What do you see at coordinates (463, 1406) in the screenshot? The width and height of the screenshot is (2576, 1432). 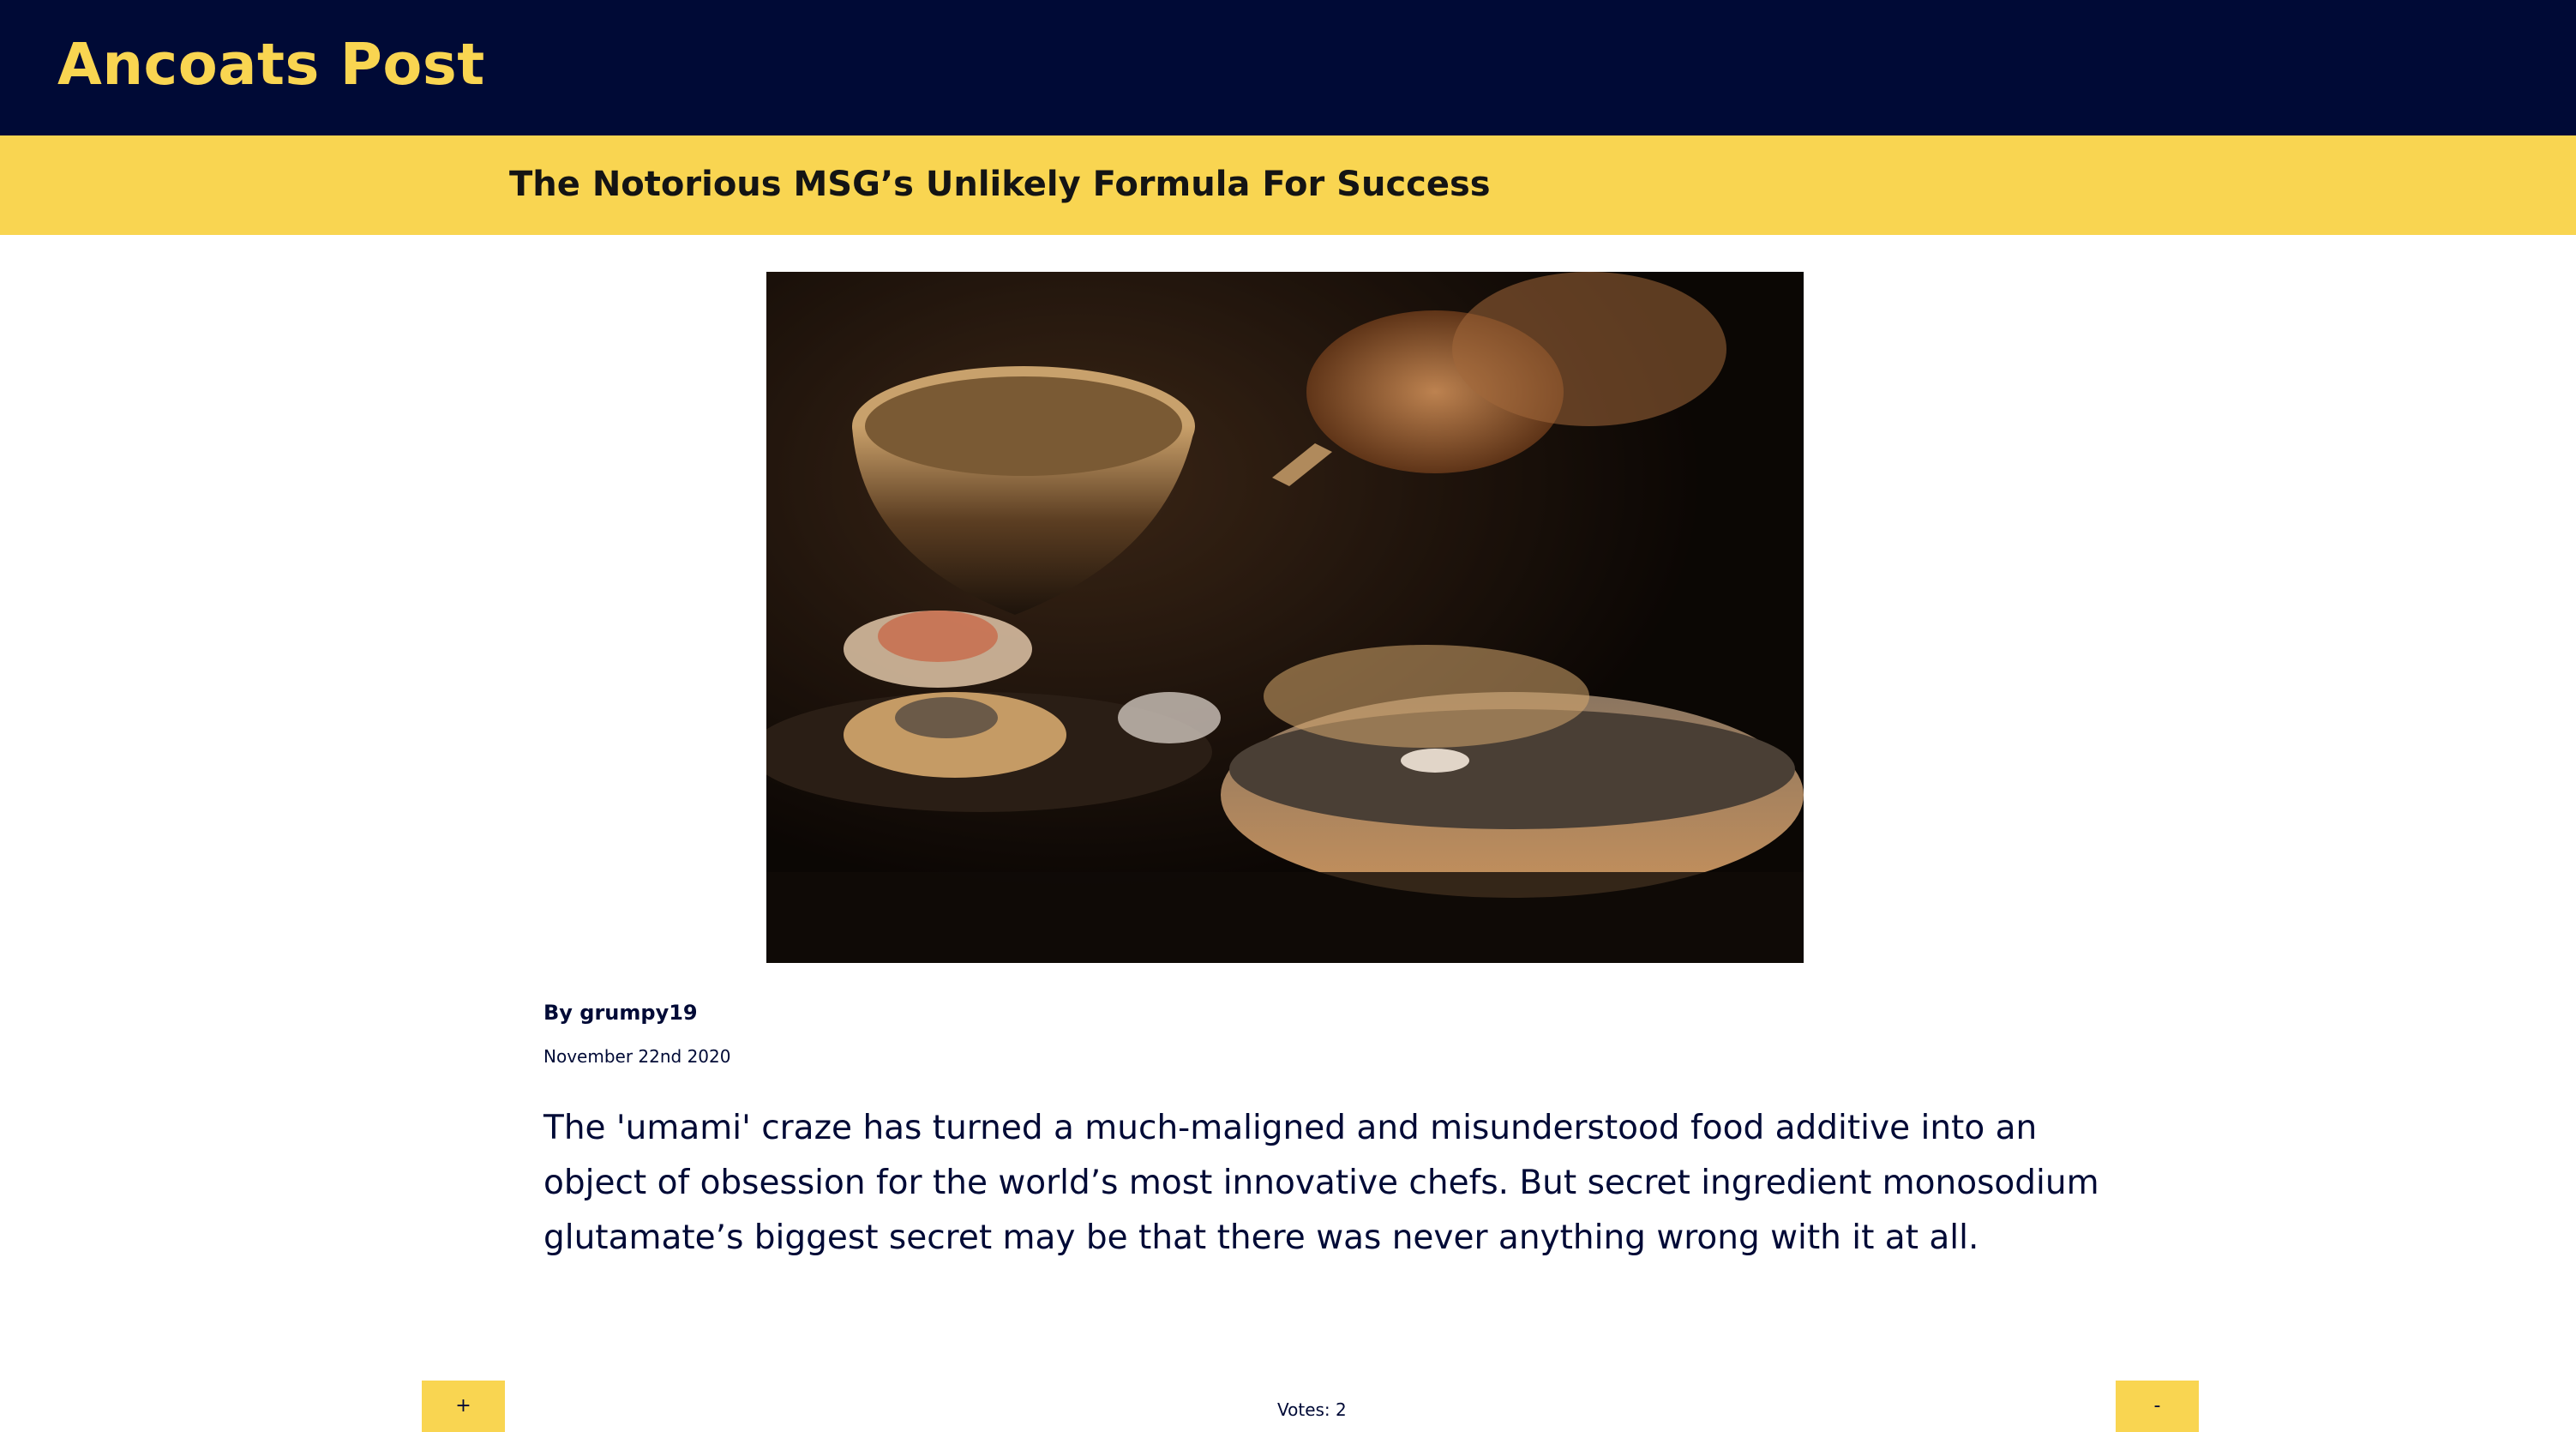 I see `upvote-button: +` at bounding box center [463, 1406].